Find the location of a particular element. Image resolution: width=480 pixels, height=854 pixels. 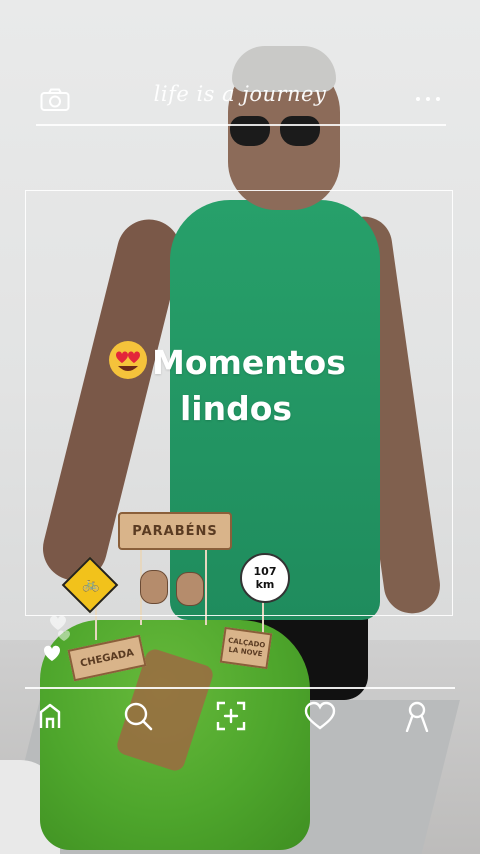

profile-icon is located at coordinates (417, 716).